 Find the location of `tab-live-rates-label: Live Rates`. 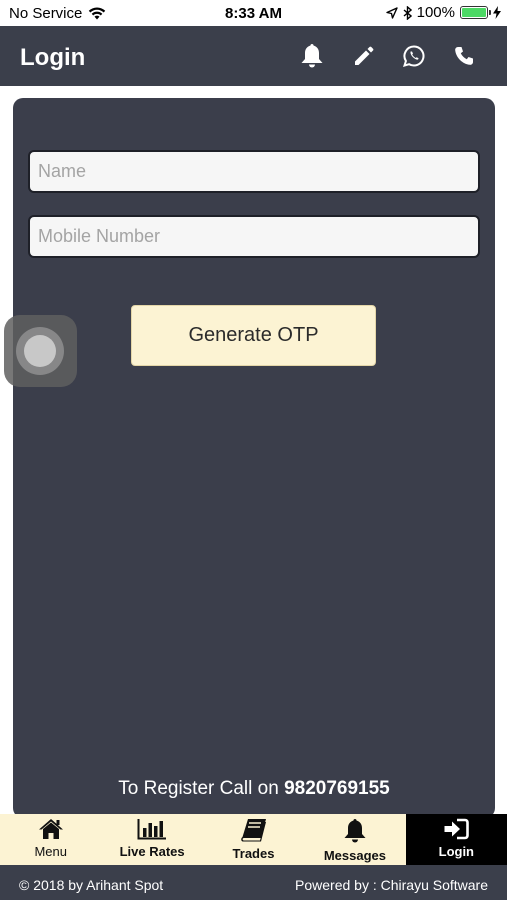

tab-live-rates-label: Live Rates is located at coordinates (152, 851).